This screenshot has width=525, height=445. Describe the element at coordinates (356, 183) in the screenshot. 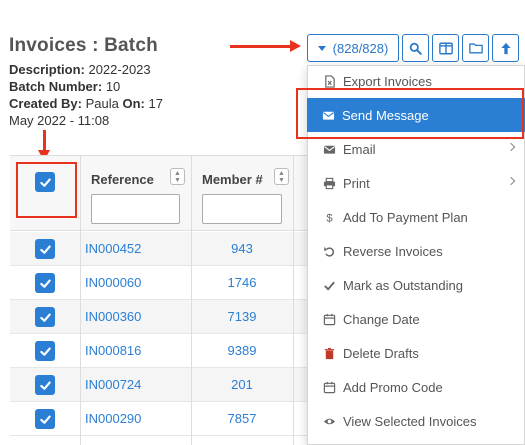

I see `menu-item-label: Print` at that location.